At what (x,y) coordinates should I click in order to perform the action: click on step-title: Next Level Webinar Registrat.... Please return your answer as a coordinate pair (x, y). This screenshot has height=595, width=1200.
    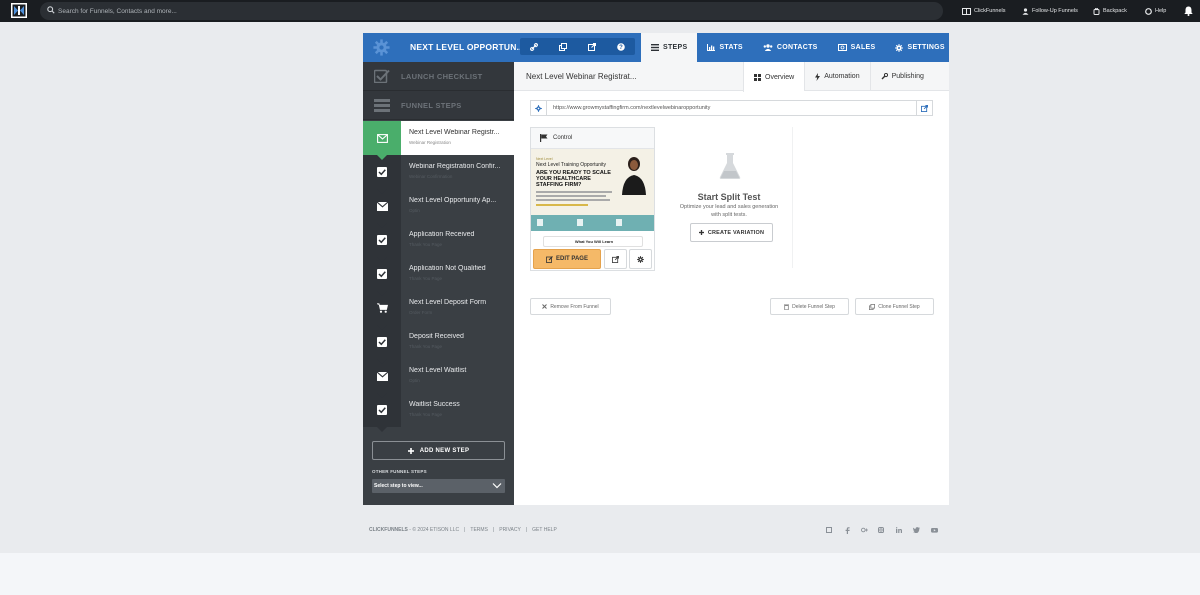
    Looking at the image, I should click on (581, 76).